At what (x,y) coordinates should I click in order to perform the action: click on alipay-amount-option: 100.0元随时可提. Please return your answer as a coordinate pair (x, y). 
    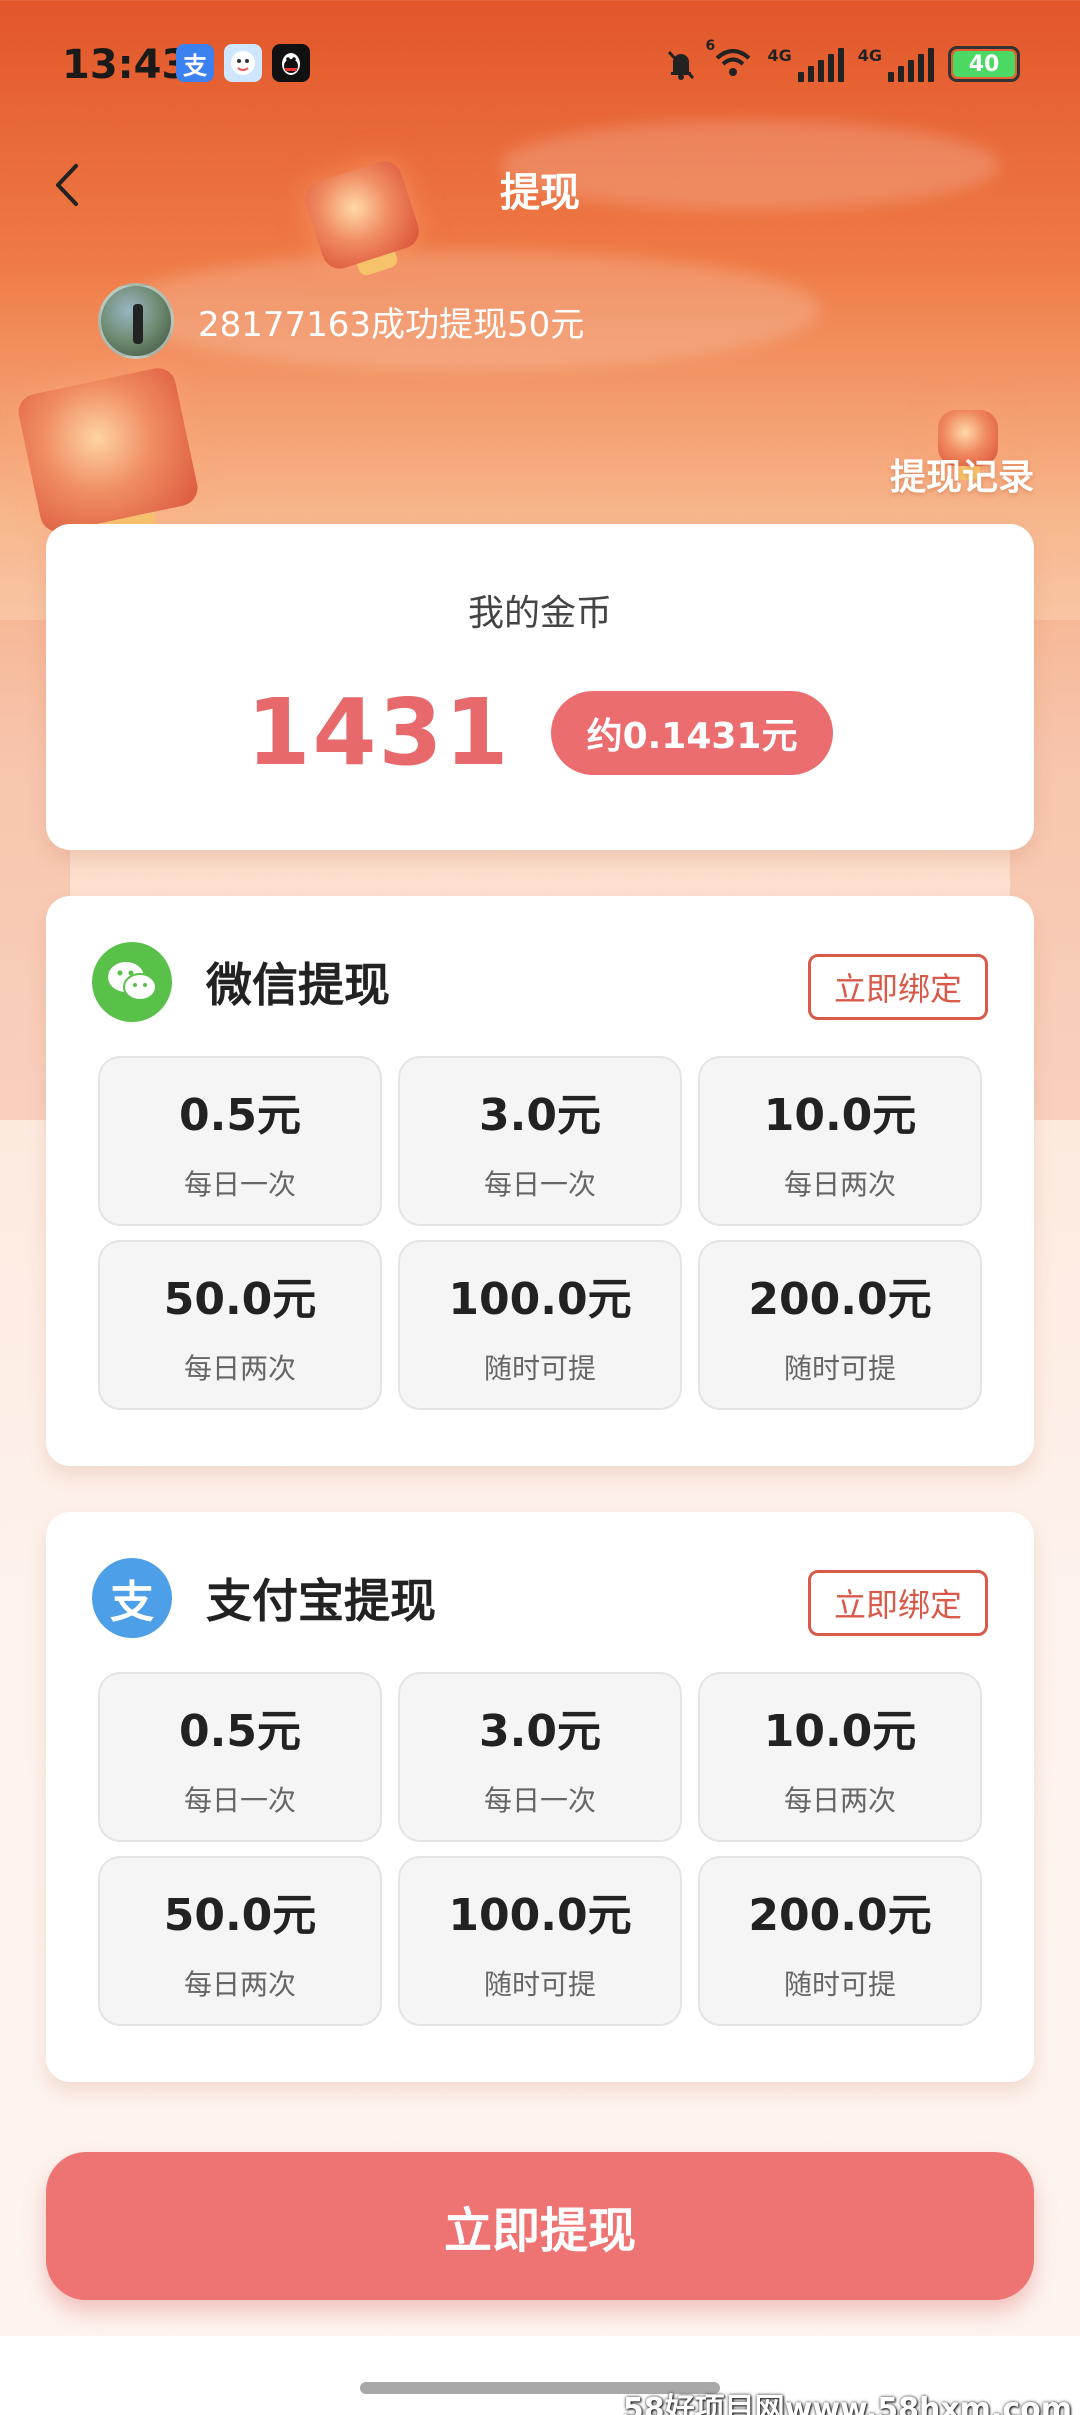
    Looking at the image, I should click on (540, 1941).